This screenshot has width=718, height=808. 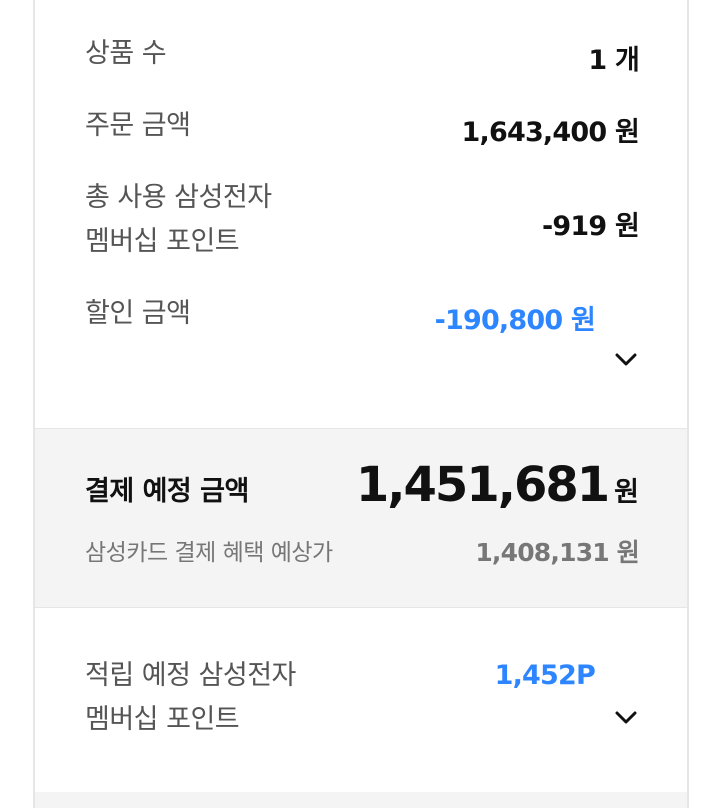 I want to click on points-used-value: -919 원, so click(x=590, y=226).